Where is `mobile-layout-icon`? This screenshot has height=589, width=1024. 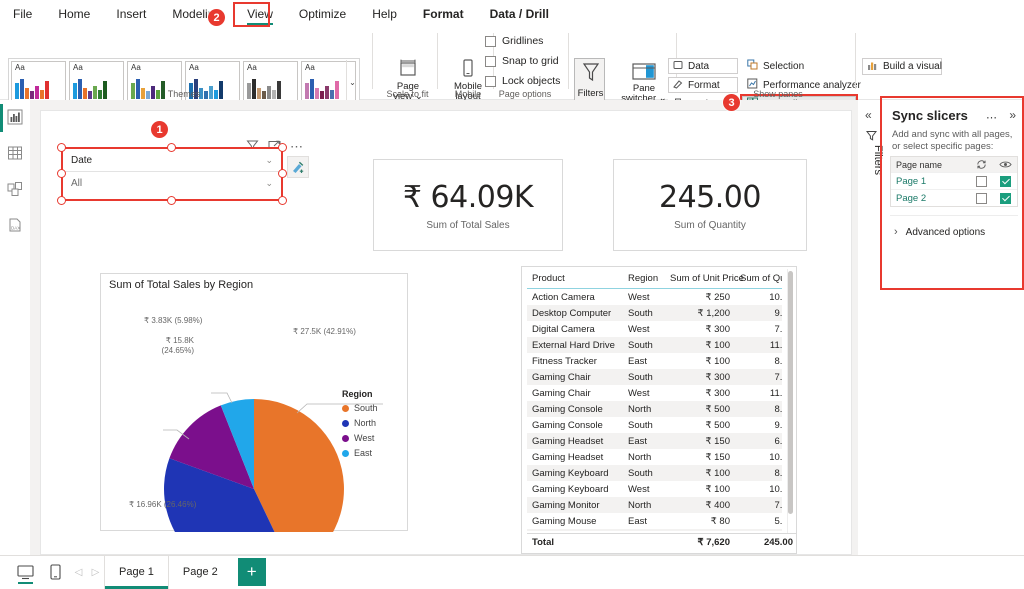 mobile-layout-icon is located at coordinates (55, 572).